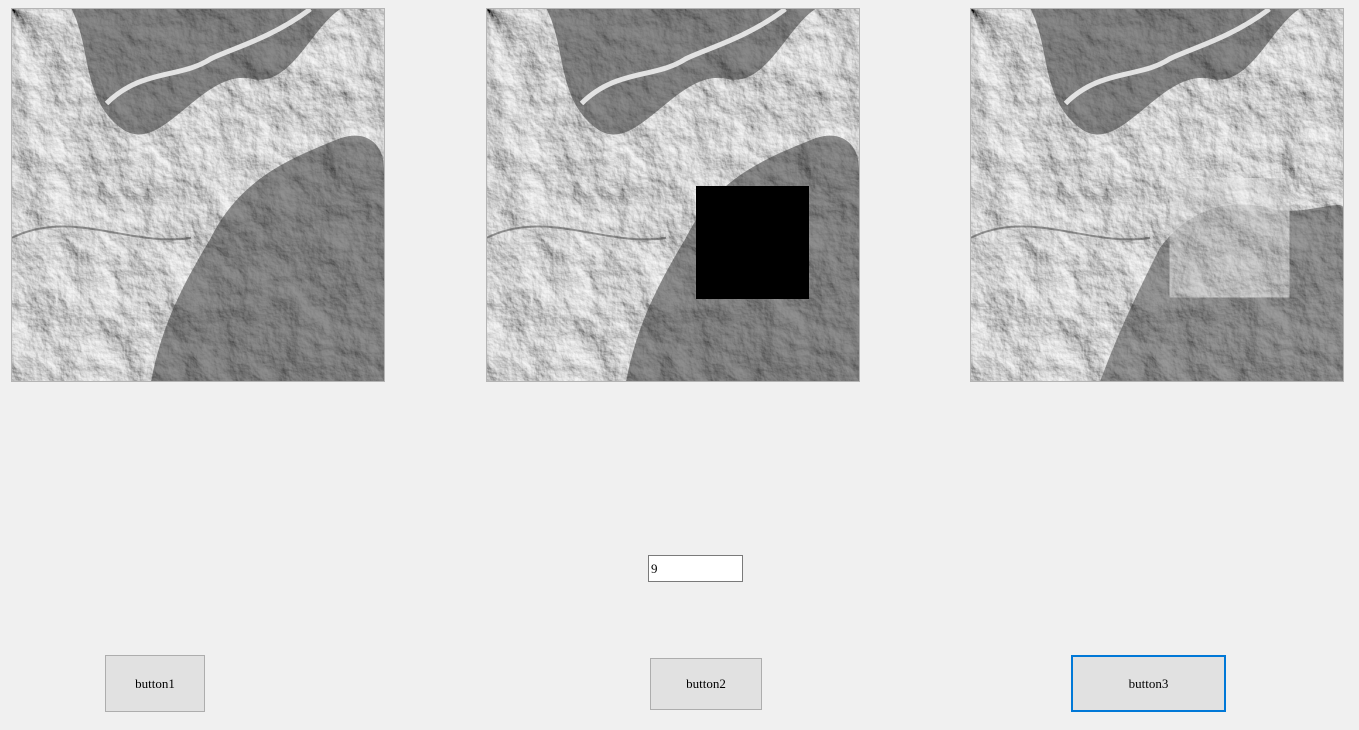 Image resolution: width=1359 pixels, height=730 pixels. I want to click on button3: button3, so click(1148, 683).